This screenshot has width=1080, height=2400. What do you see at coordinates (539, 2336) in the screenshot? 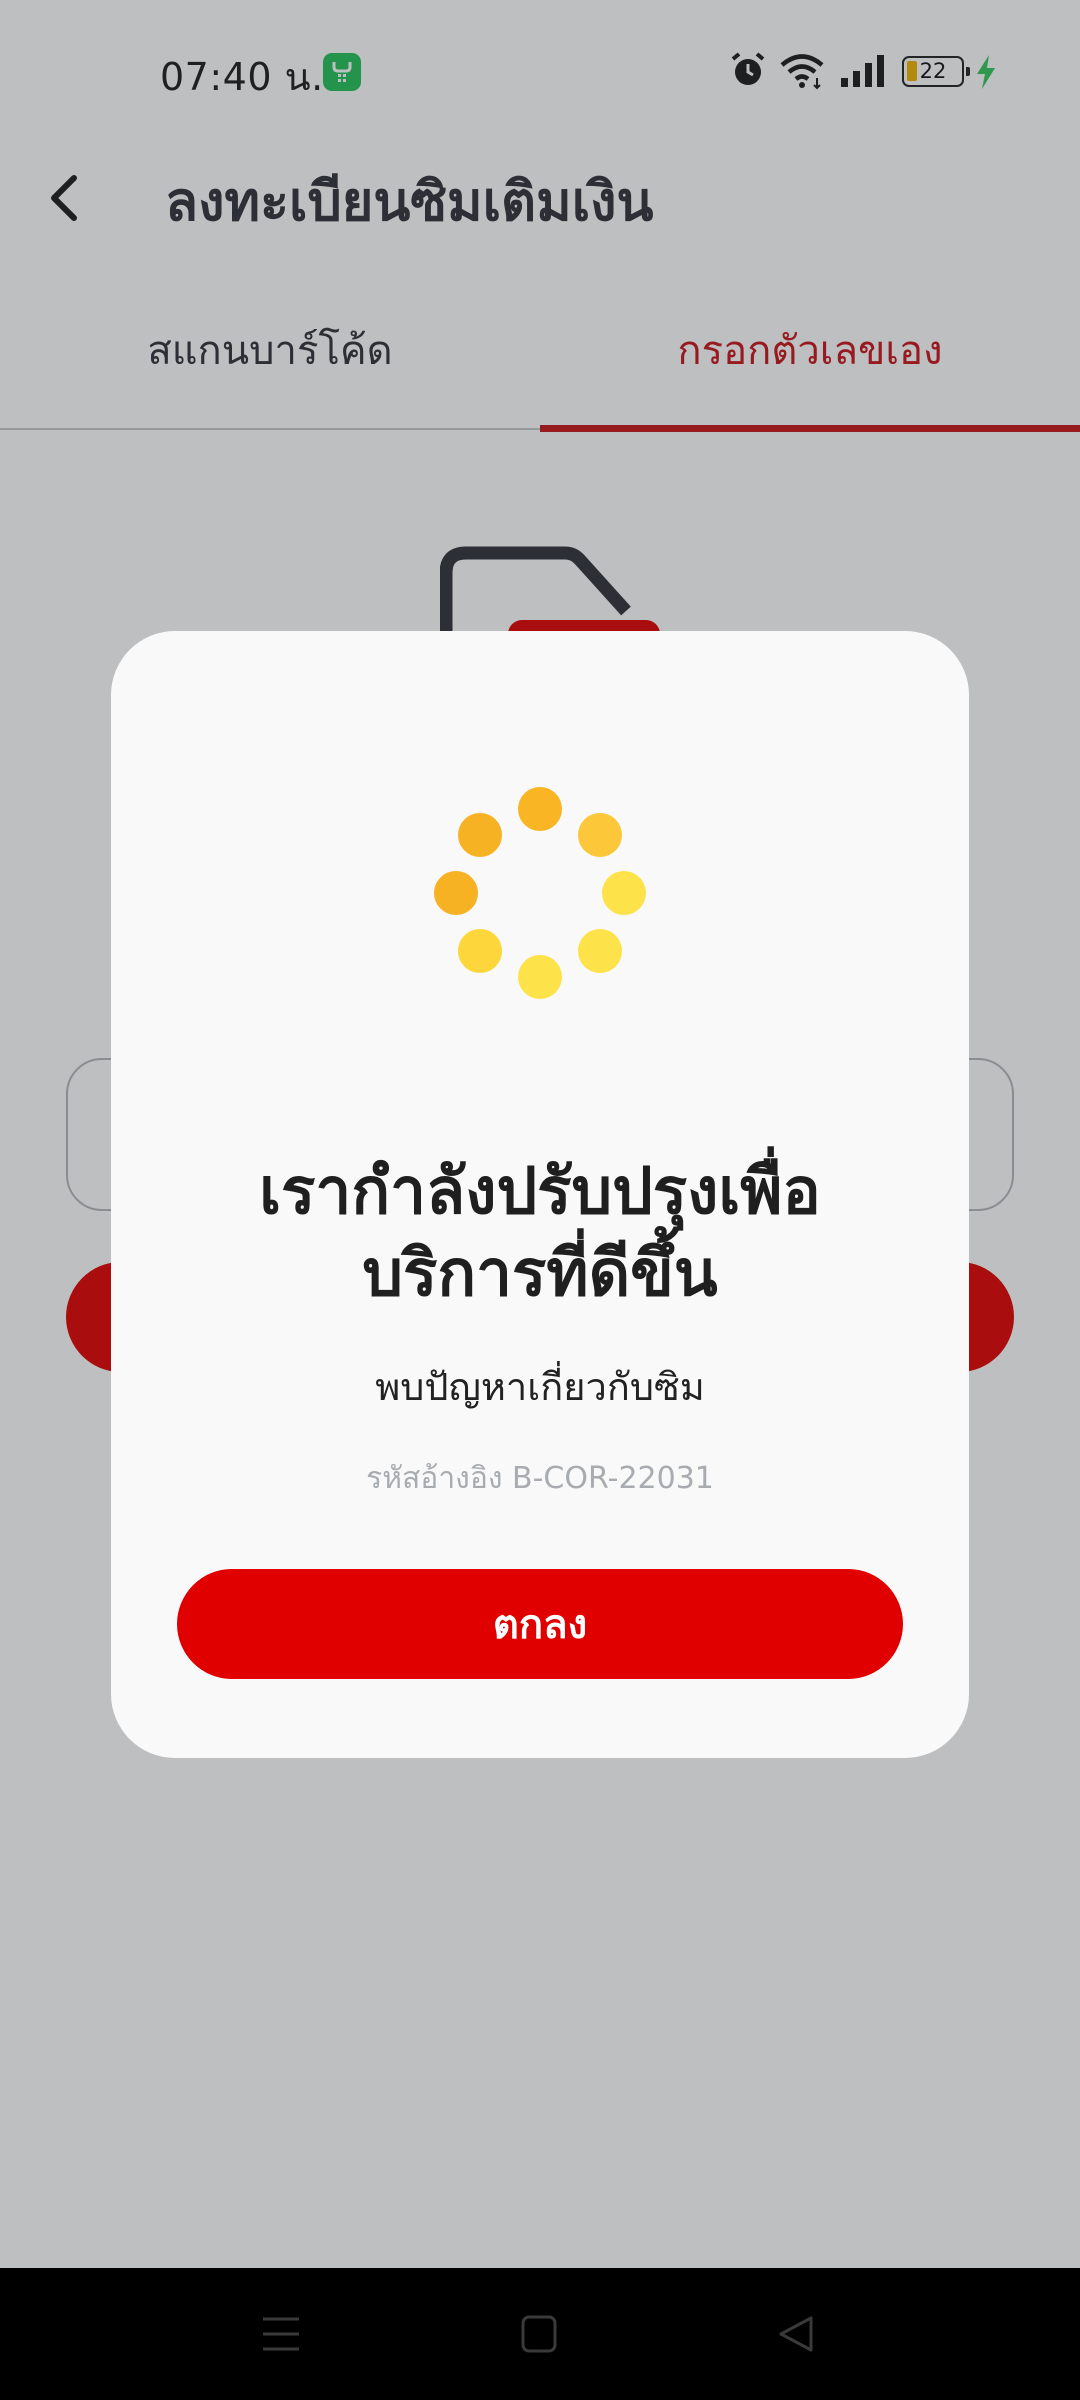
I see `home-icon` at bounding box center [539, 2336].